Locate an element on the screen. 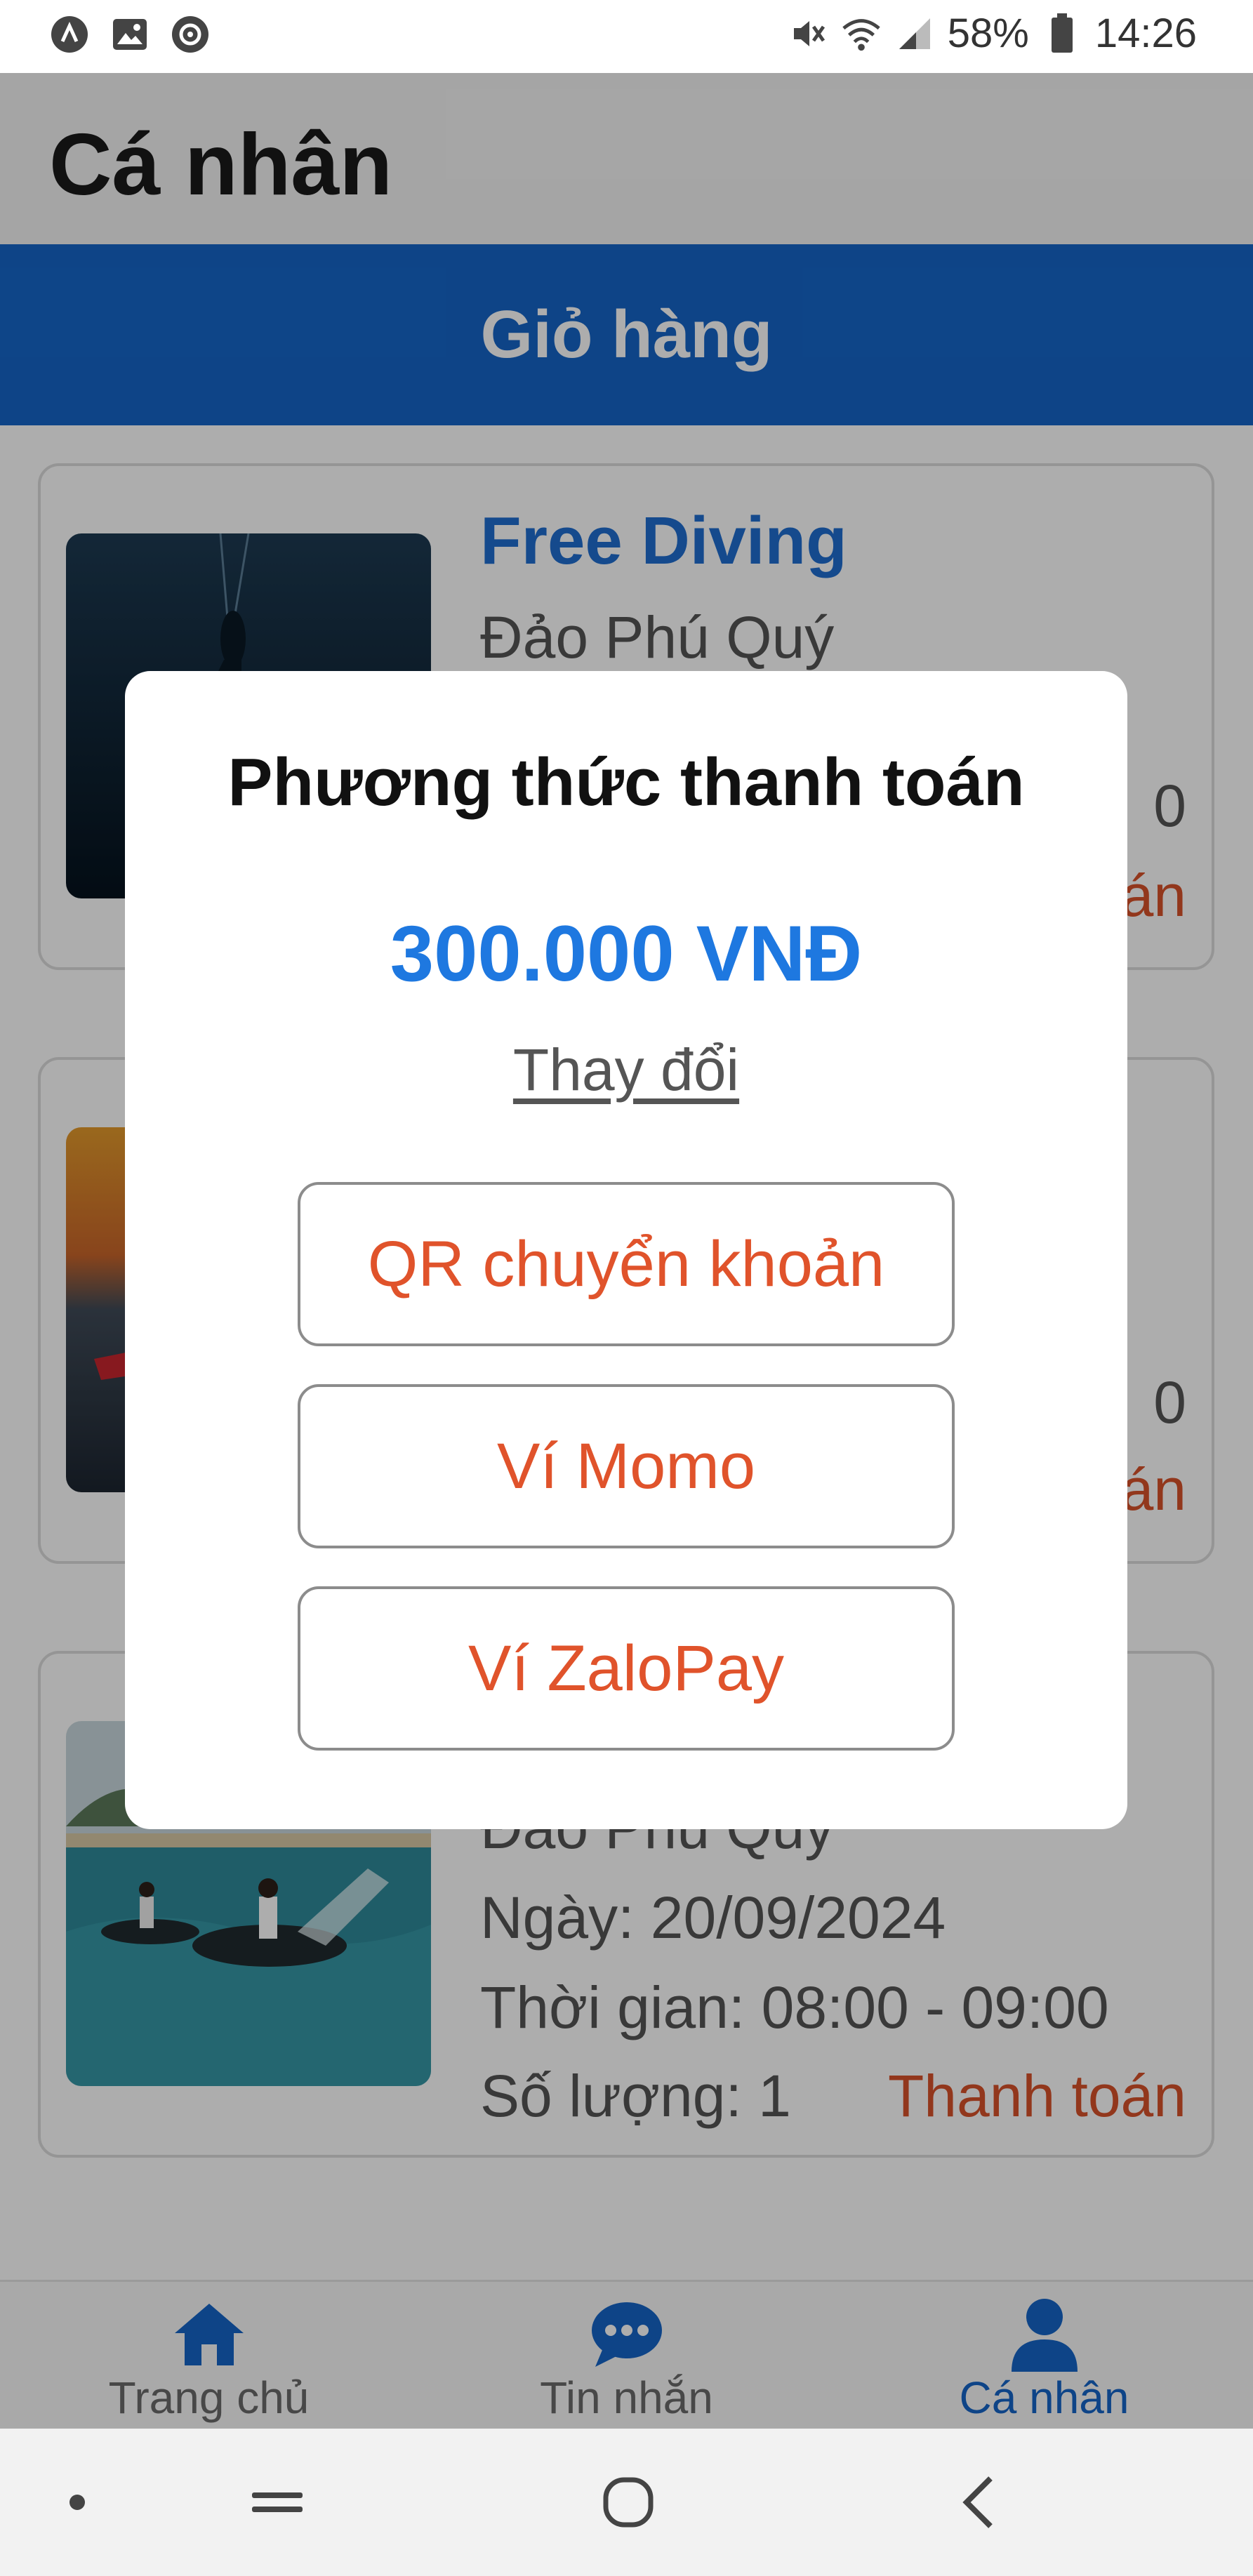 The width and height of the screenshot is (1253, 2576). signal-icon is located at coordinates (914, 33).